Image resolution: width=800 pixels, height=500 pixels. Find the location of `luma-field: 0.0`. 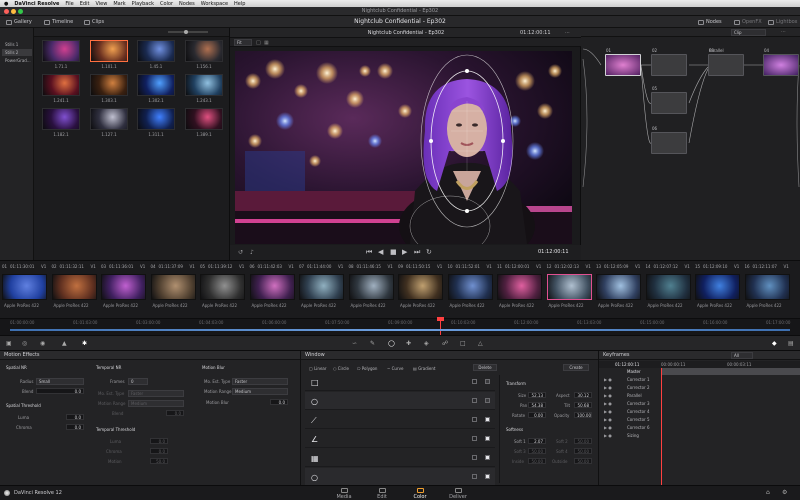

luma-field: 0.0 is located at coordinates (75, 417).